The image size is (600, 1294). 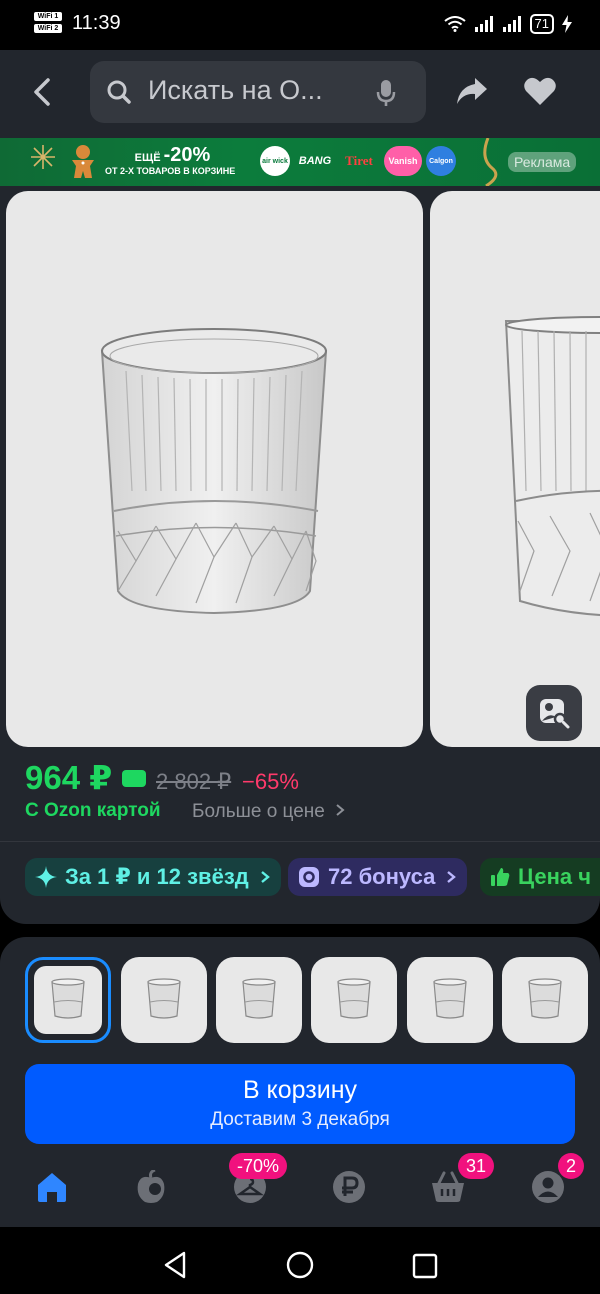 I want to click on snowflake-icon, so click(x=43, y=157).